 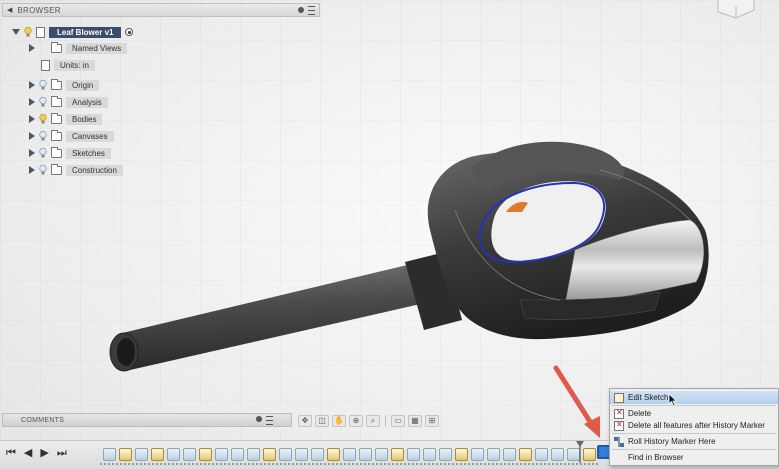 I want to click on tree-item-bodies: Bodies, so click(x=66, y=119).